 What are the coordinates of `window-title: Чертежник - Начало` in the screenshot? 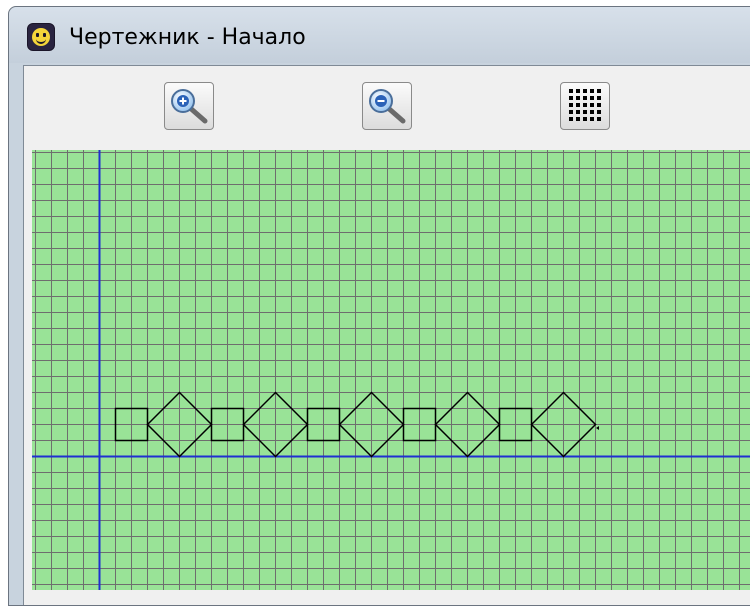 It's located at (187, 37).